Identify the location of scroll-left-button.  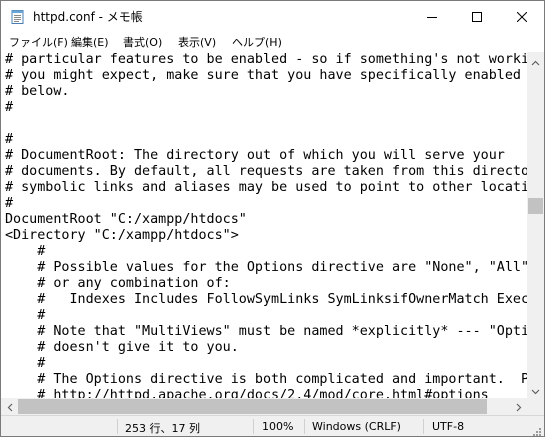
(9, 406).